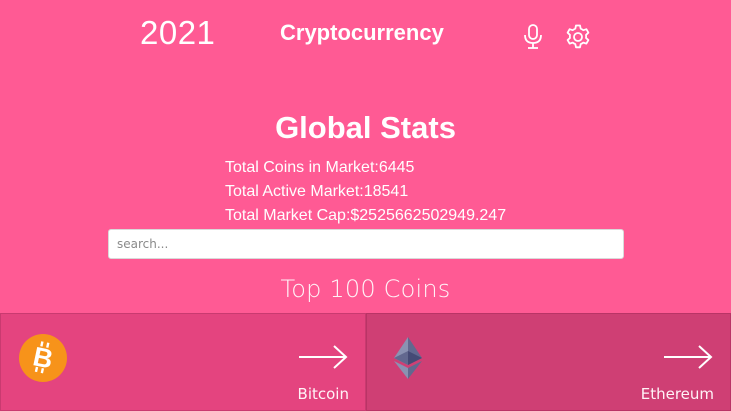 The height and width of the screenshot is (411, 731). I want to click on total-active-market-stat: Total Active Market:18541, so click(317, 191).